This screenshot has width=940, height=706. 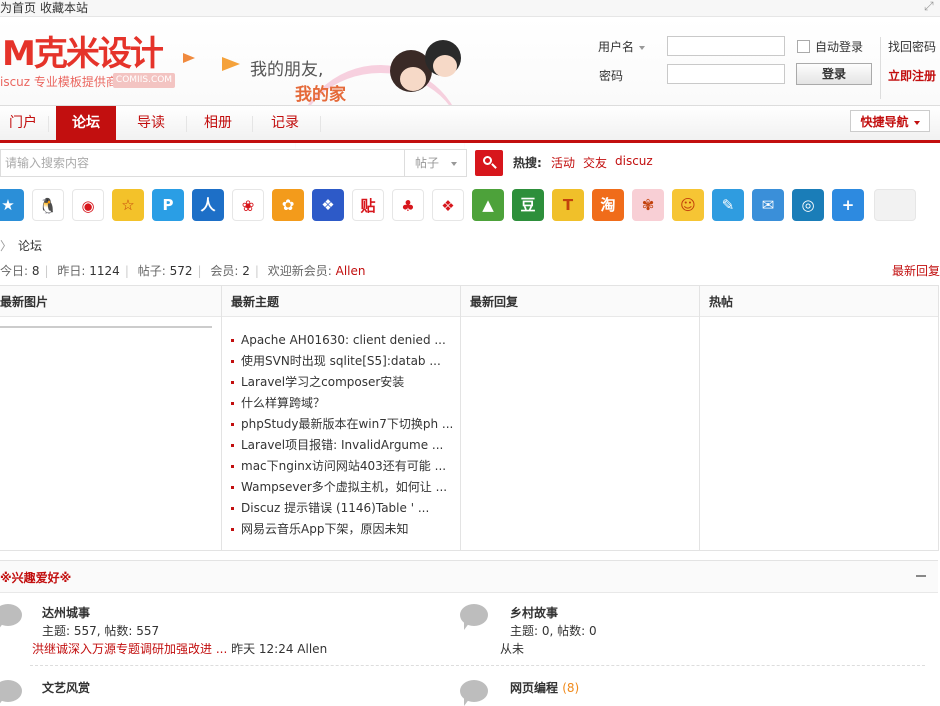 I want to click on topic-link: 什么样算跨域？, so click(x=342, y=403).